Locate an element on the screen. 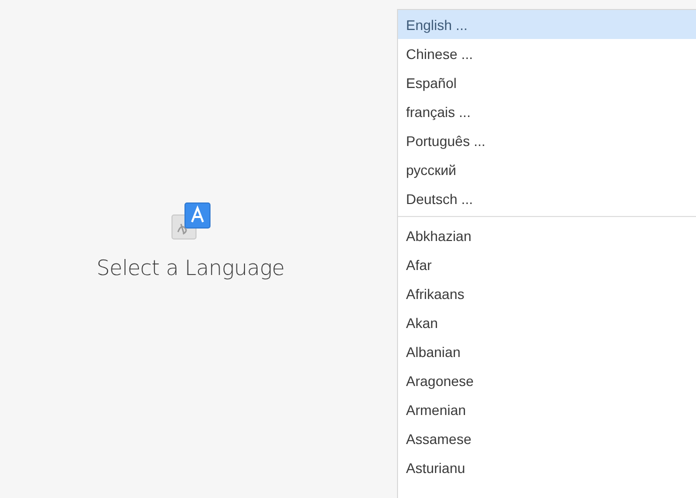 This screenshot has width=696, height=498. language-item: Español is located at coordinates (547, 82).